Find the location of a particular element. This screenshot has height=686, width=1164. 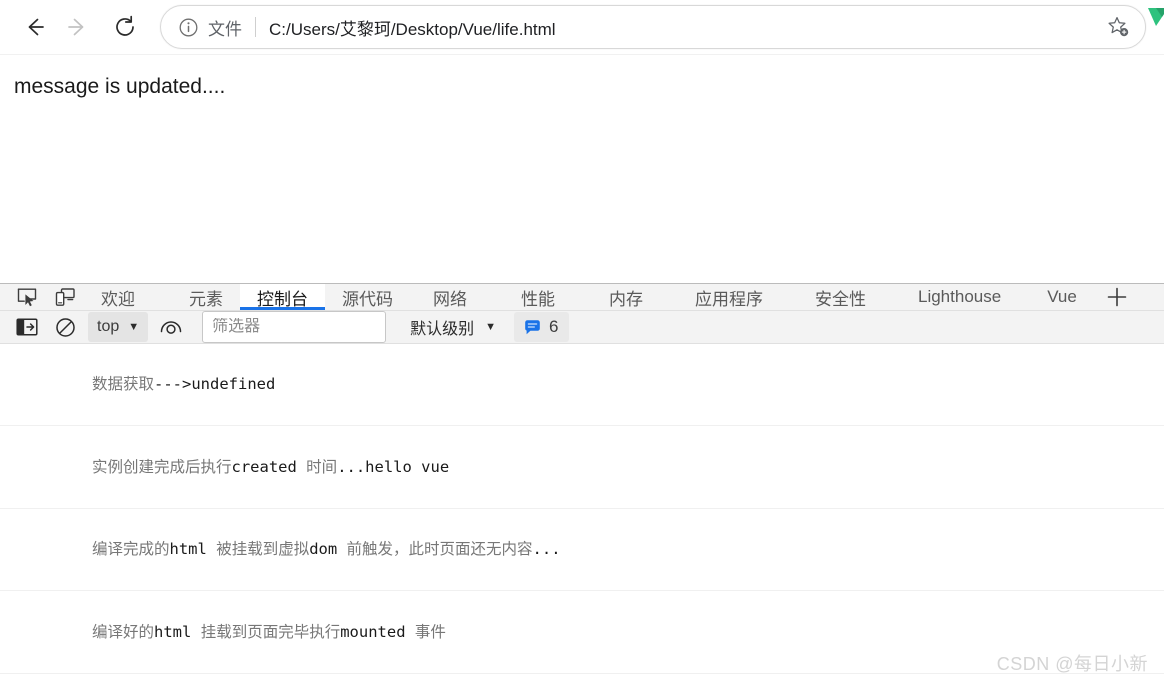

log-text-segment: 编译好的 is located at coordinates (123, 631).